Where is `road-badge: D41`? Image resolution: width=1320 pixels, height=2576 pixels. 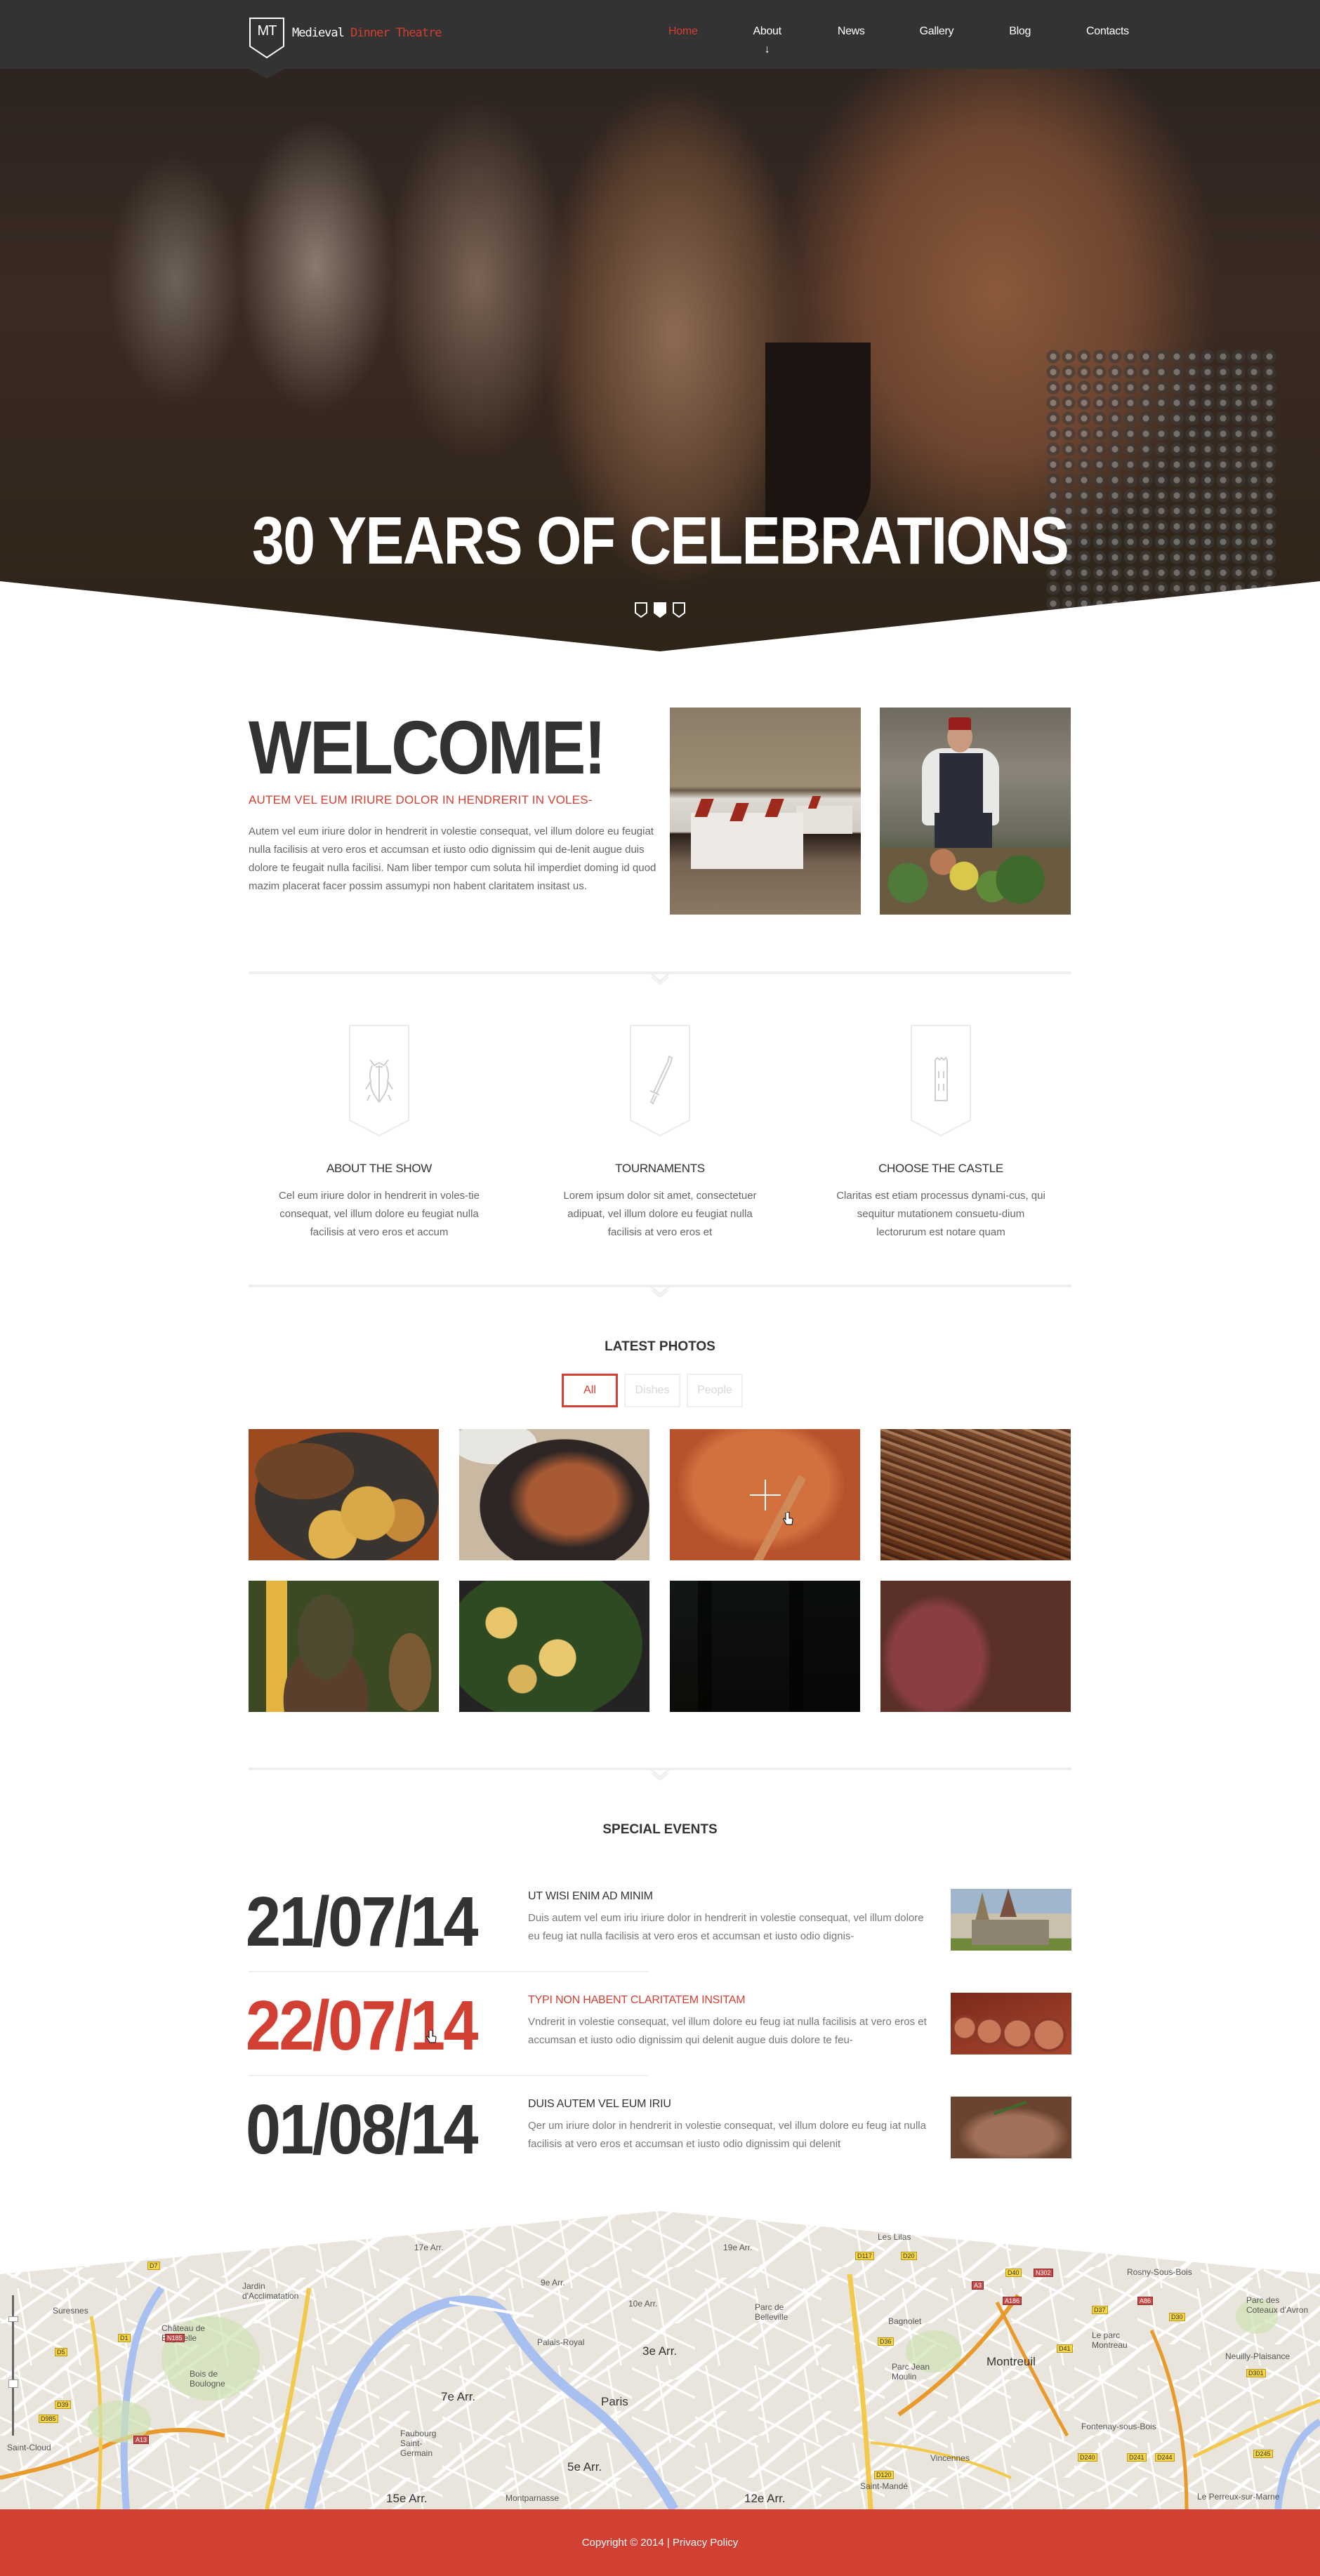
road-badge: D41 is located at coordinates (1065, 2349).